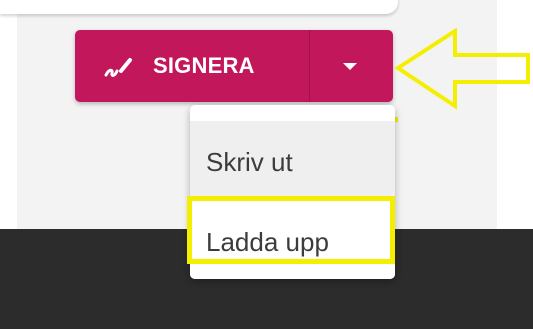  I want to click on sign-button: SIGNERA, so click(192, 66).